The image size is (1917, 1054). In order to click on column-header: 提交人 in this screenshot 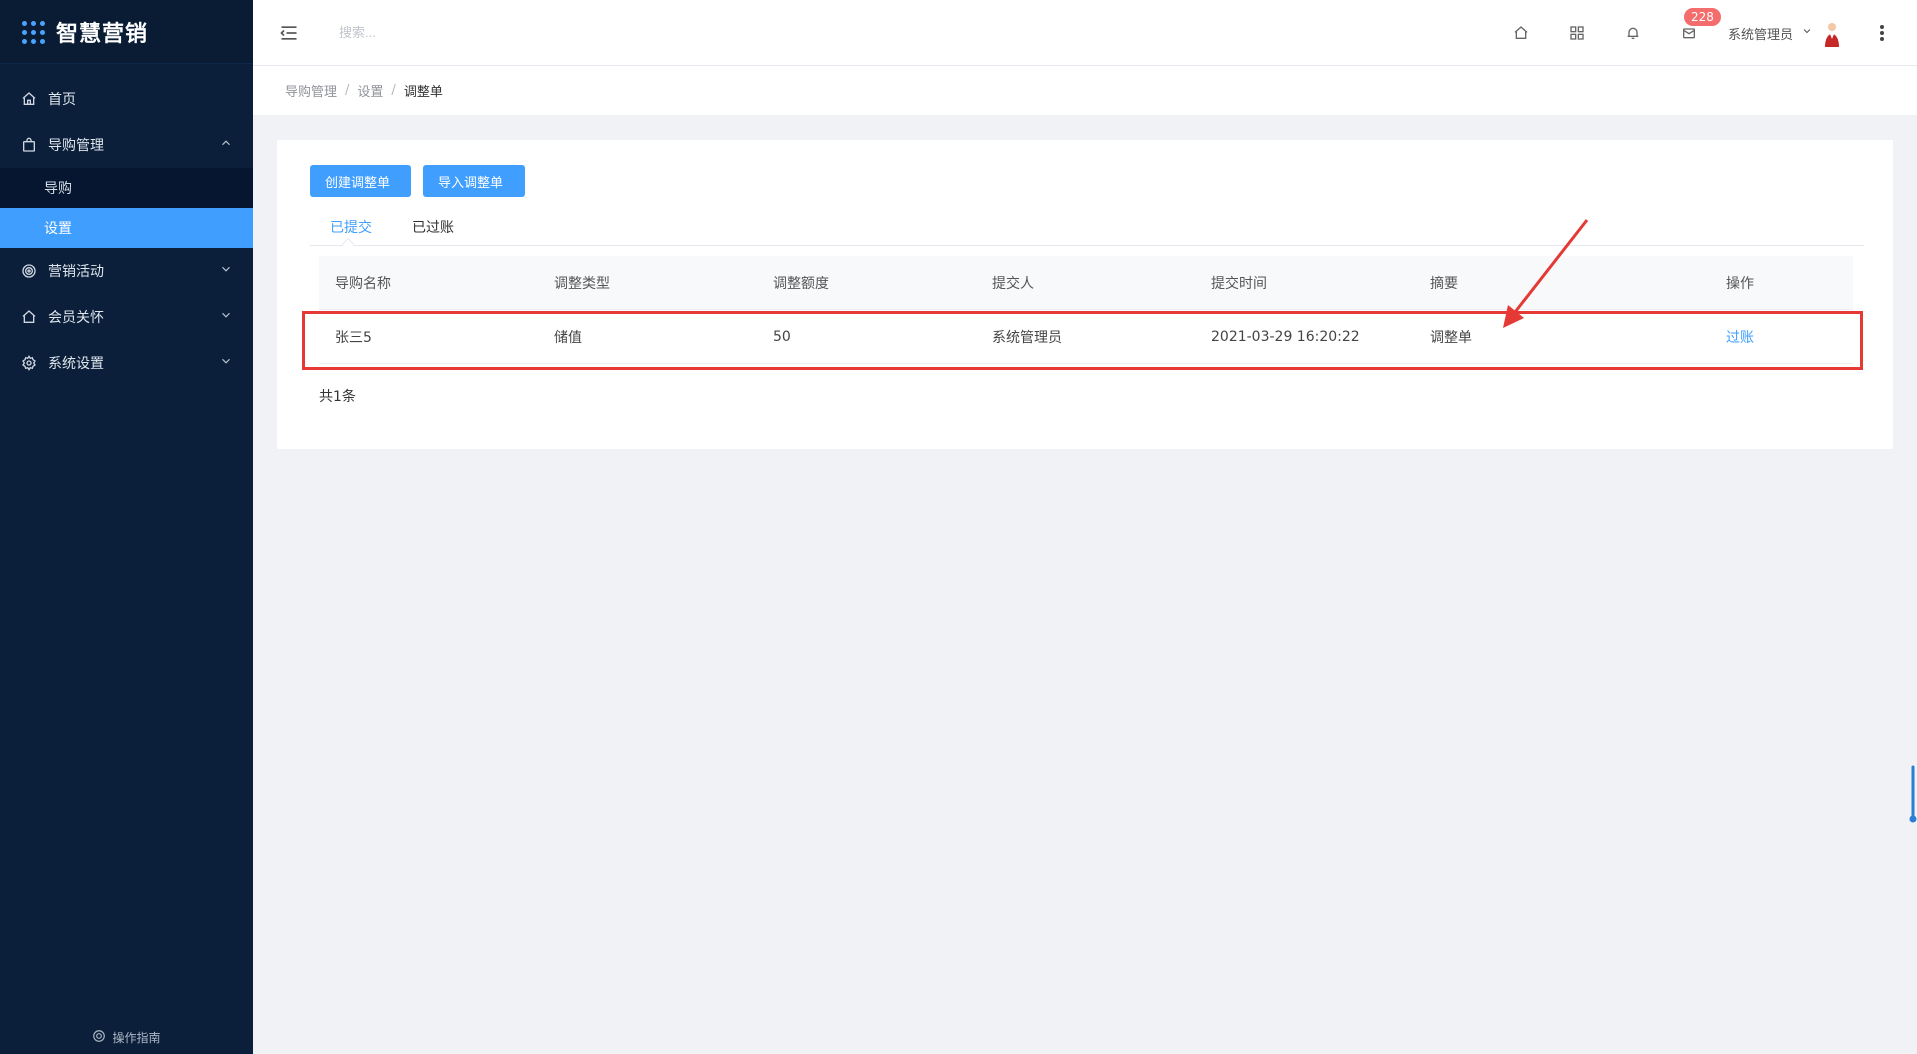, I will do `click(1013, 283)`.